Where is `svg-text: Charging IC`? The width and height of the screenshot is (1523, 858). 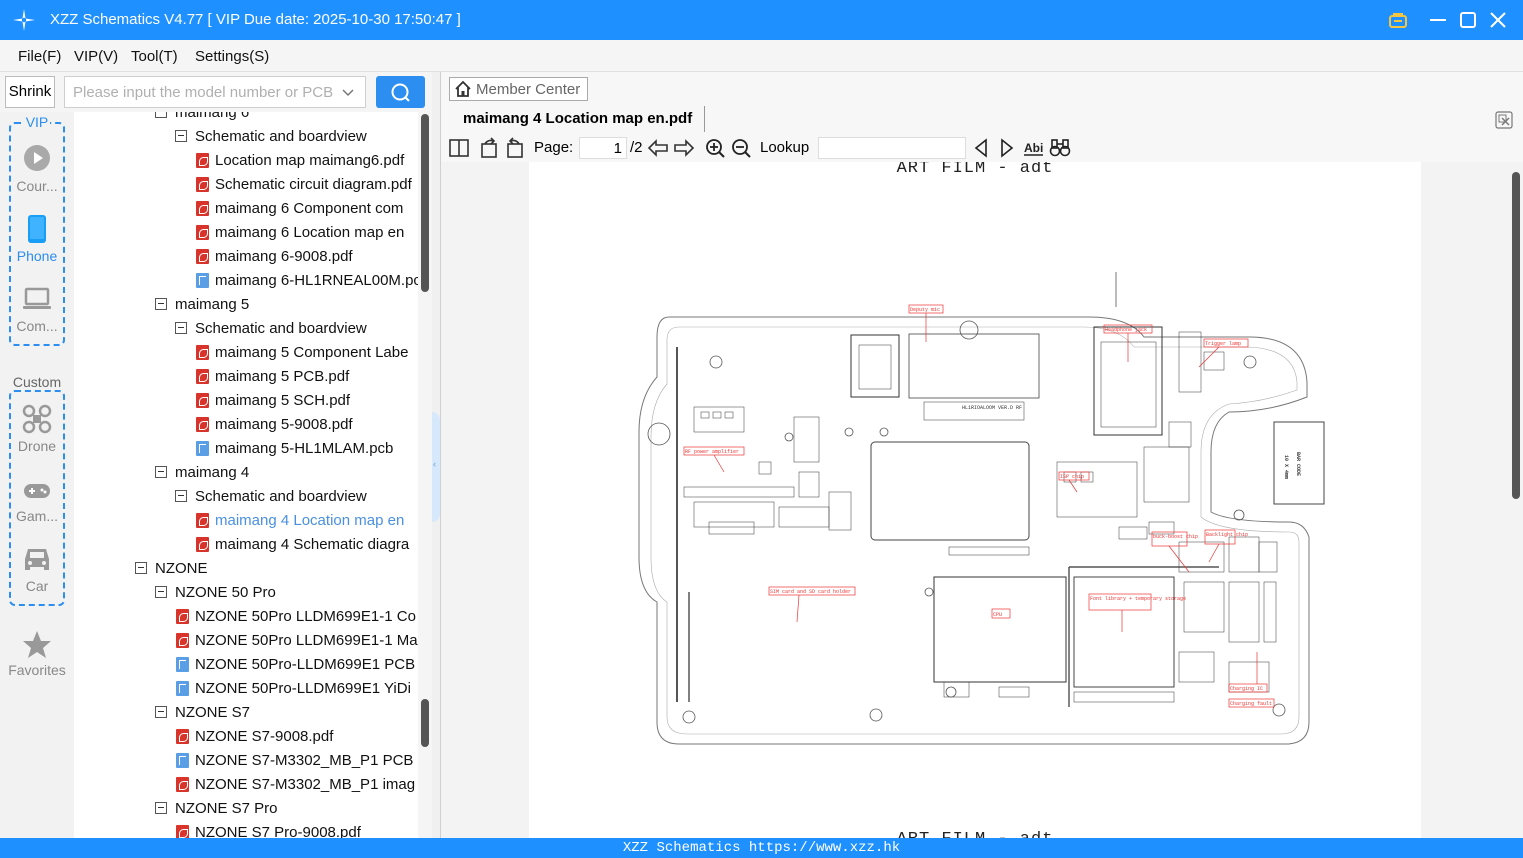 svg-text: Charging IC is located at coordinates (1246, 689).